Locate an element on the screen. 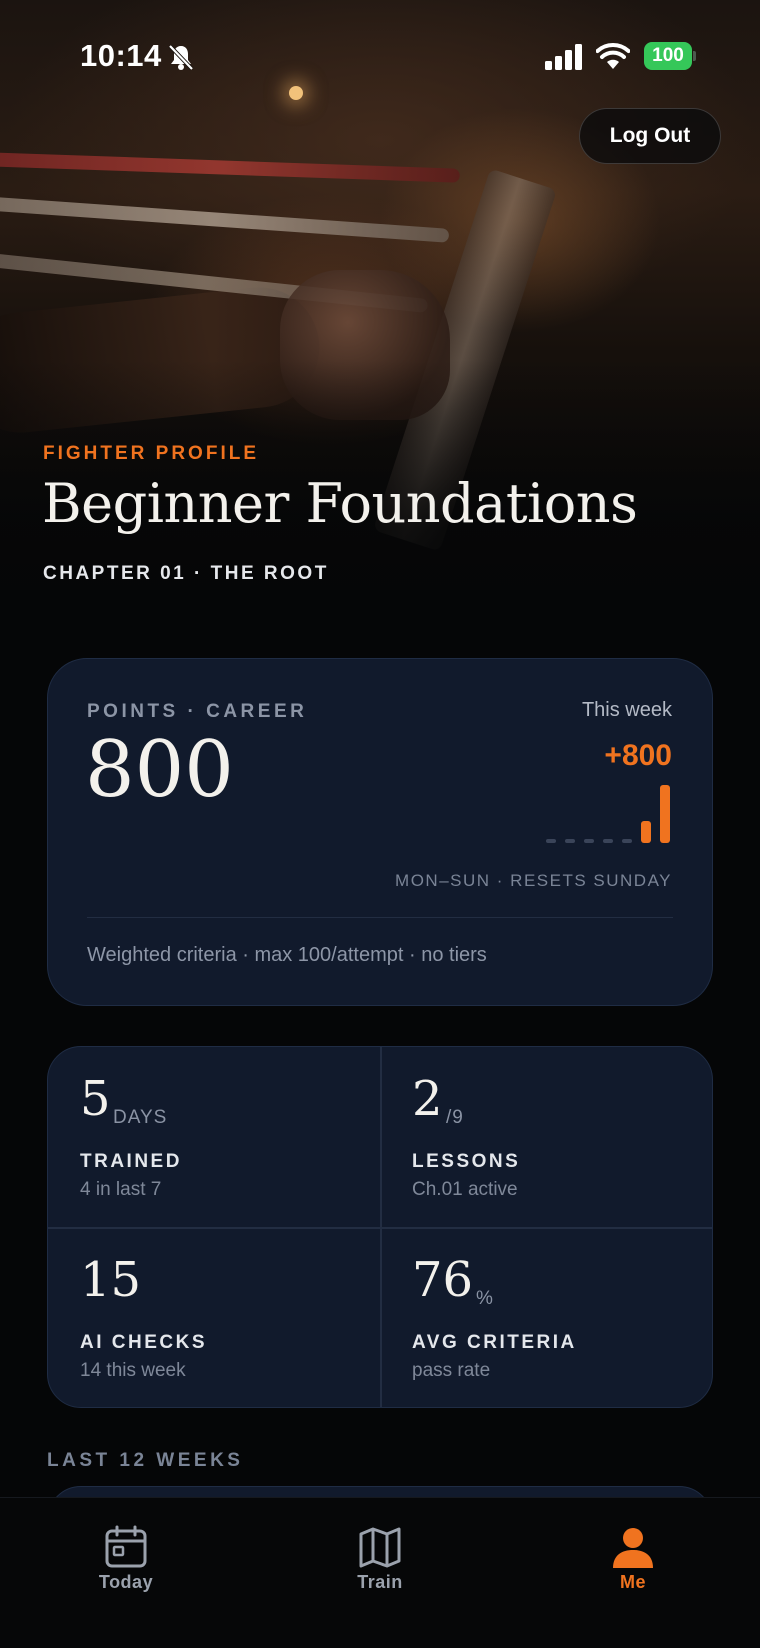  last-weeks-label: LAST 12 WEEKS is located at coordinates (145, 1460).